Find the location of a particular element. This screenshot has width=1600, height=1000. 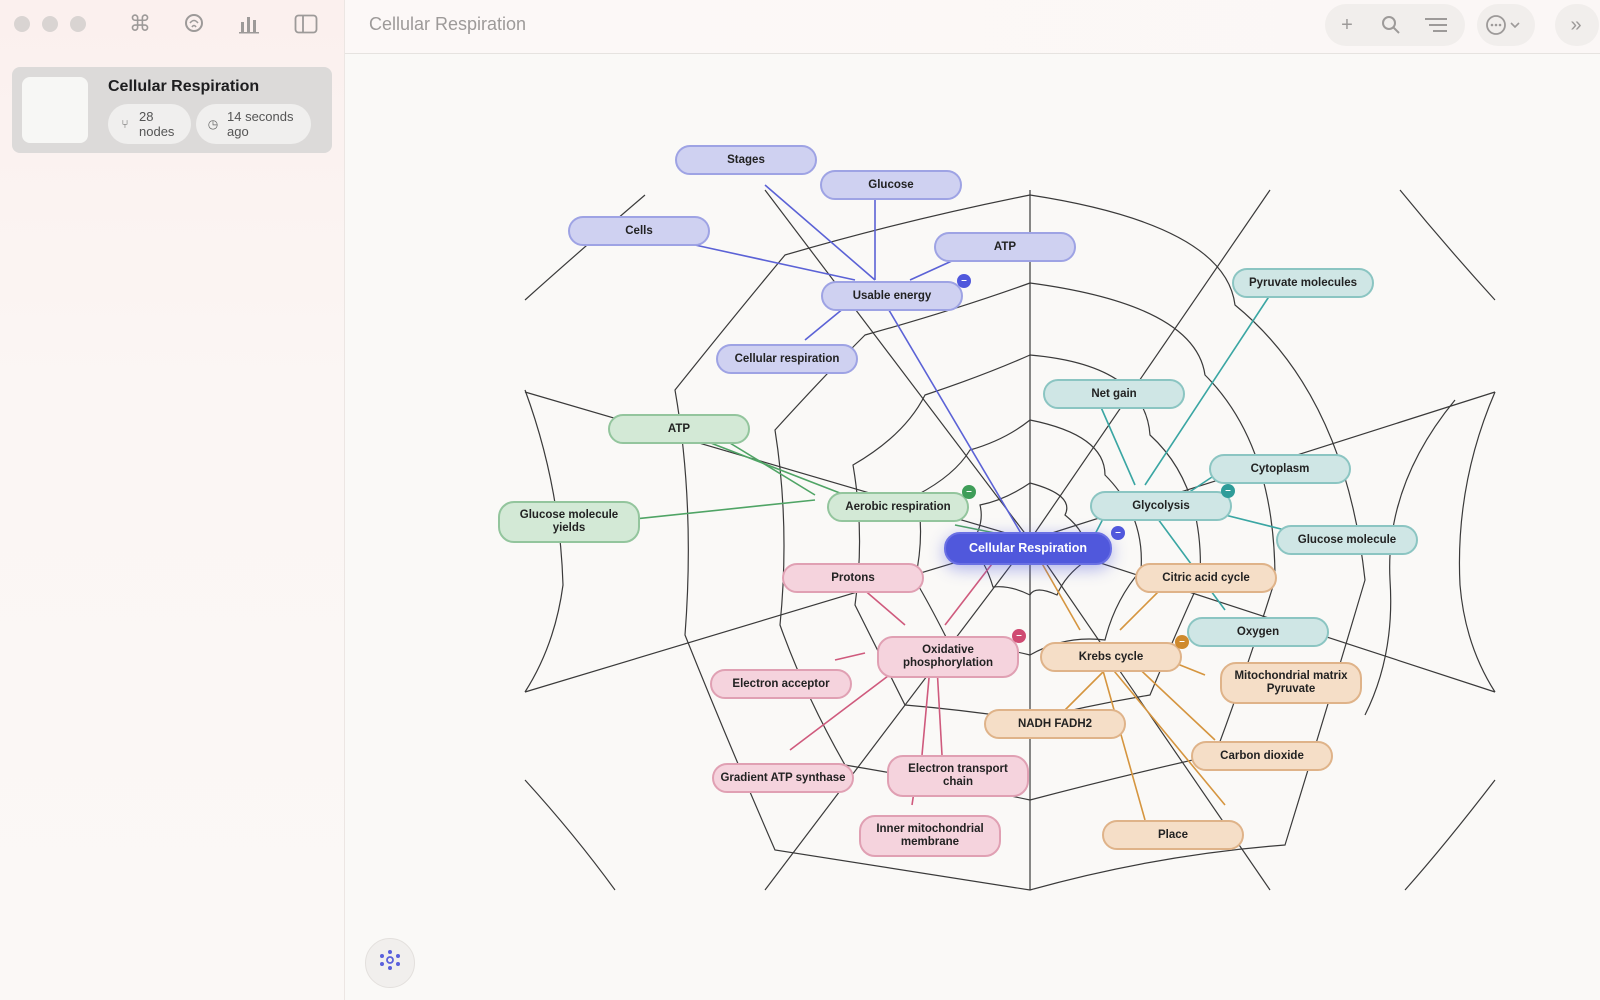

network-icon is located at coordinates (390, 963).